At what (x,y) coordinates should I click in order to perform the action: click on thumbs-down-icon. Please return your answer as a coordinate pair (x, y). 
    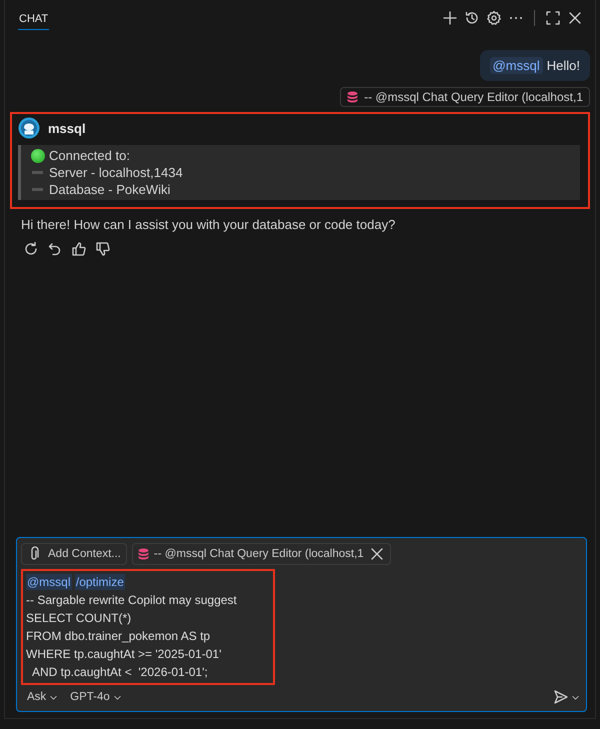
    Looking at the image, I should click on (103, 249).